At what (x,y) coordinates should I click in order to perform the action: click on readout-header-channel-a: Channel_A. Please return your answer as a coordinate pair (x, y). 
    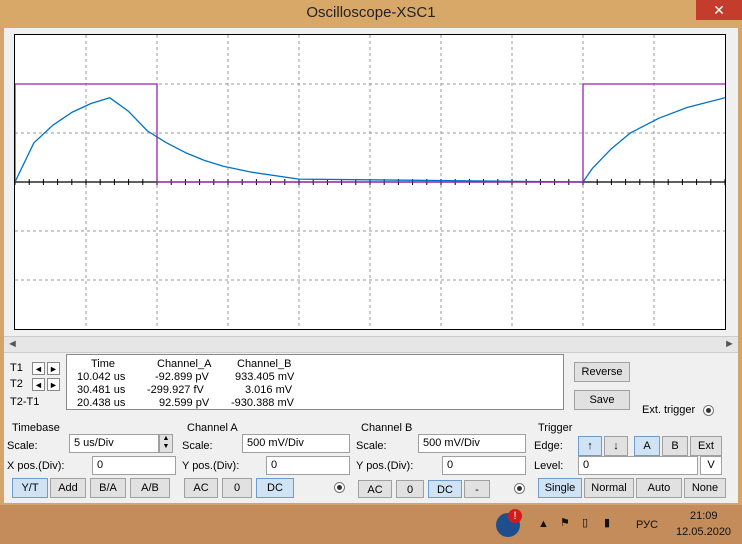
    Looking at the image, I should click on (184, 364).